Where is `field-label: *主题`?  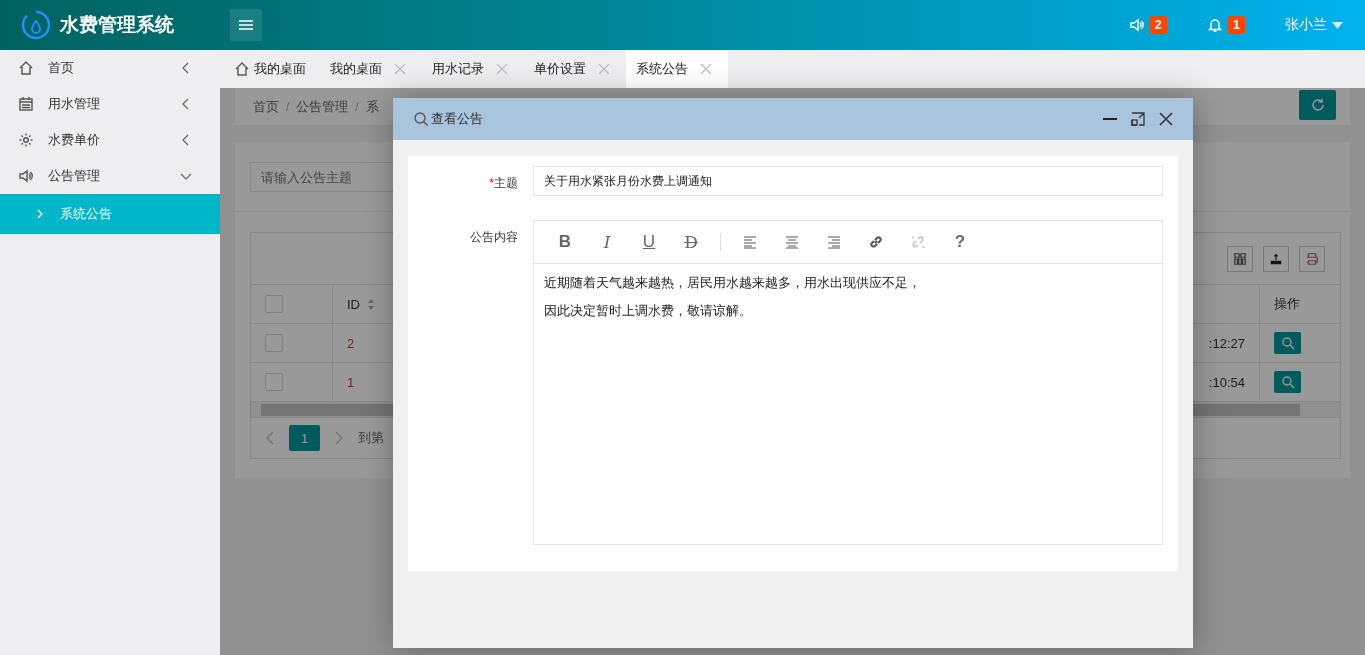 field-label: *主题 is located at coordinates (503, 183).